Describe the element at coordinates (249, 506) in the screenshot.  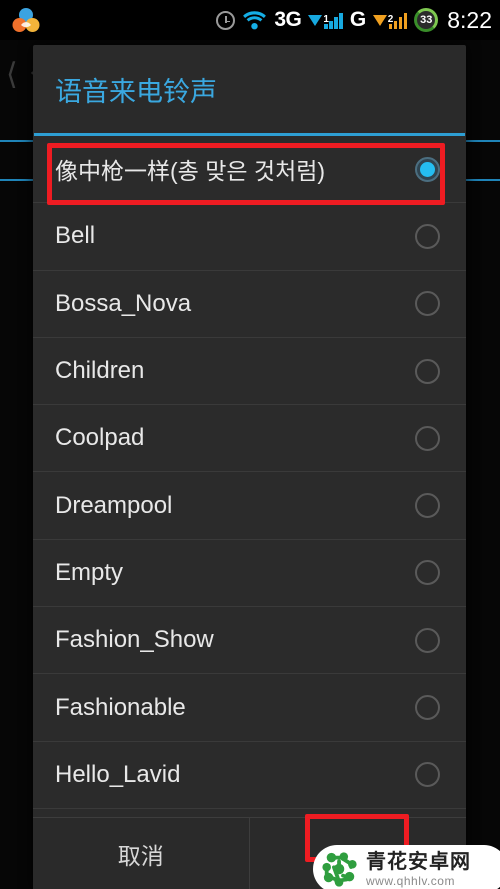
I see `ringtone-row: Dreampool` at that location.